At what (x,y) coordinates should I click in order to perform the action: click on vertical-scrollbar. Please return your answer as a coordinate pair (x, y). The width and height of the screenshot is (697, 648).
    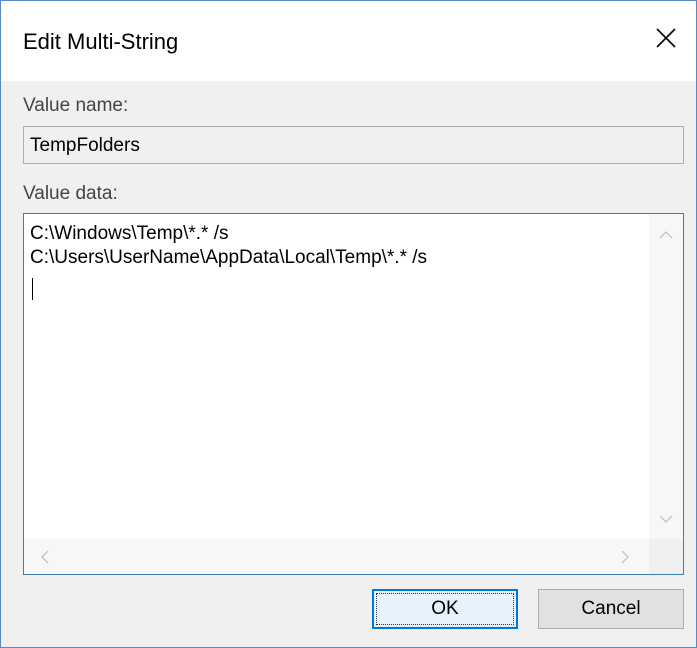
    Looking at the image, I should click on (666, 376).